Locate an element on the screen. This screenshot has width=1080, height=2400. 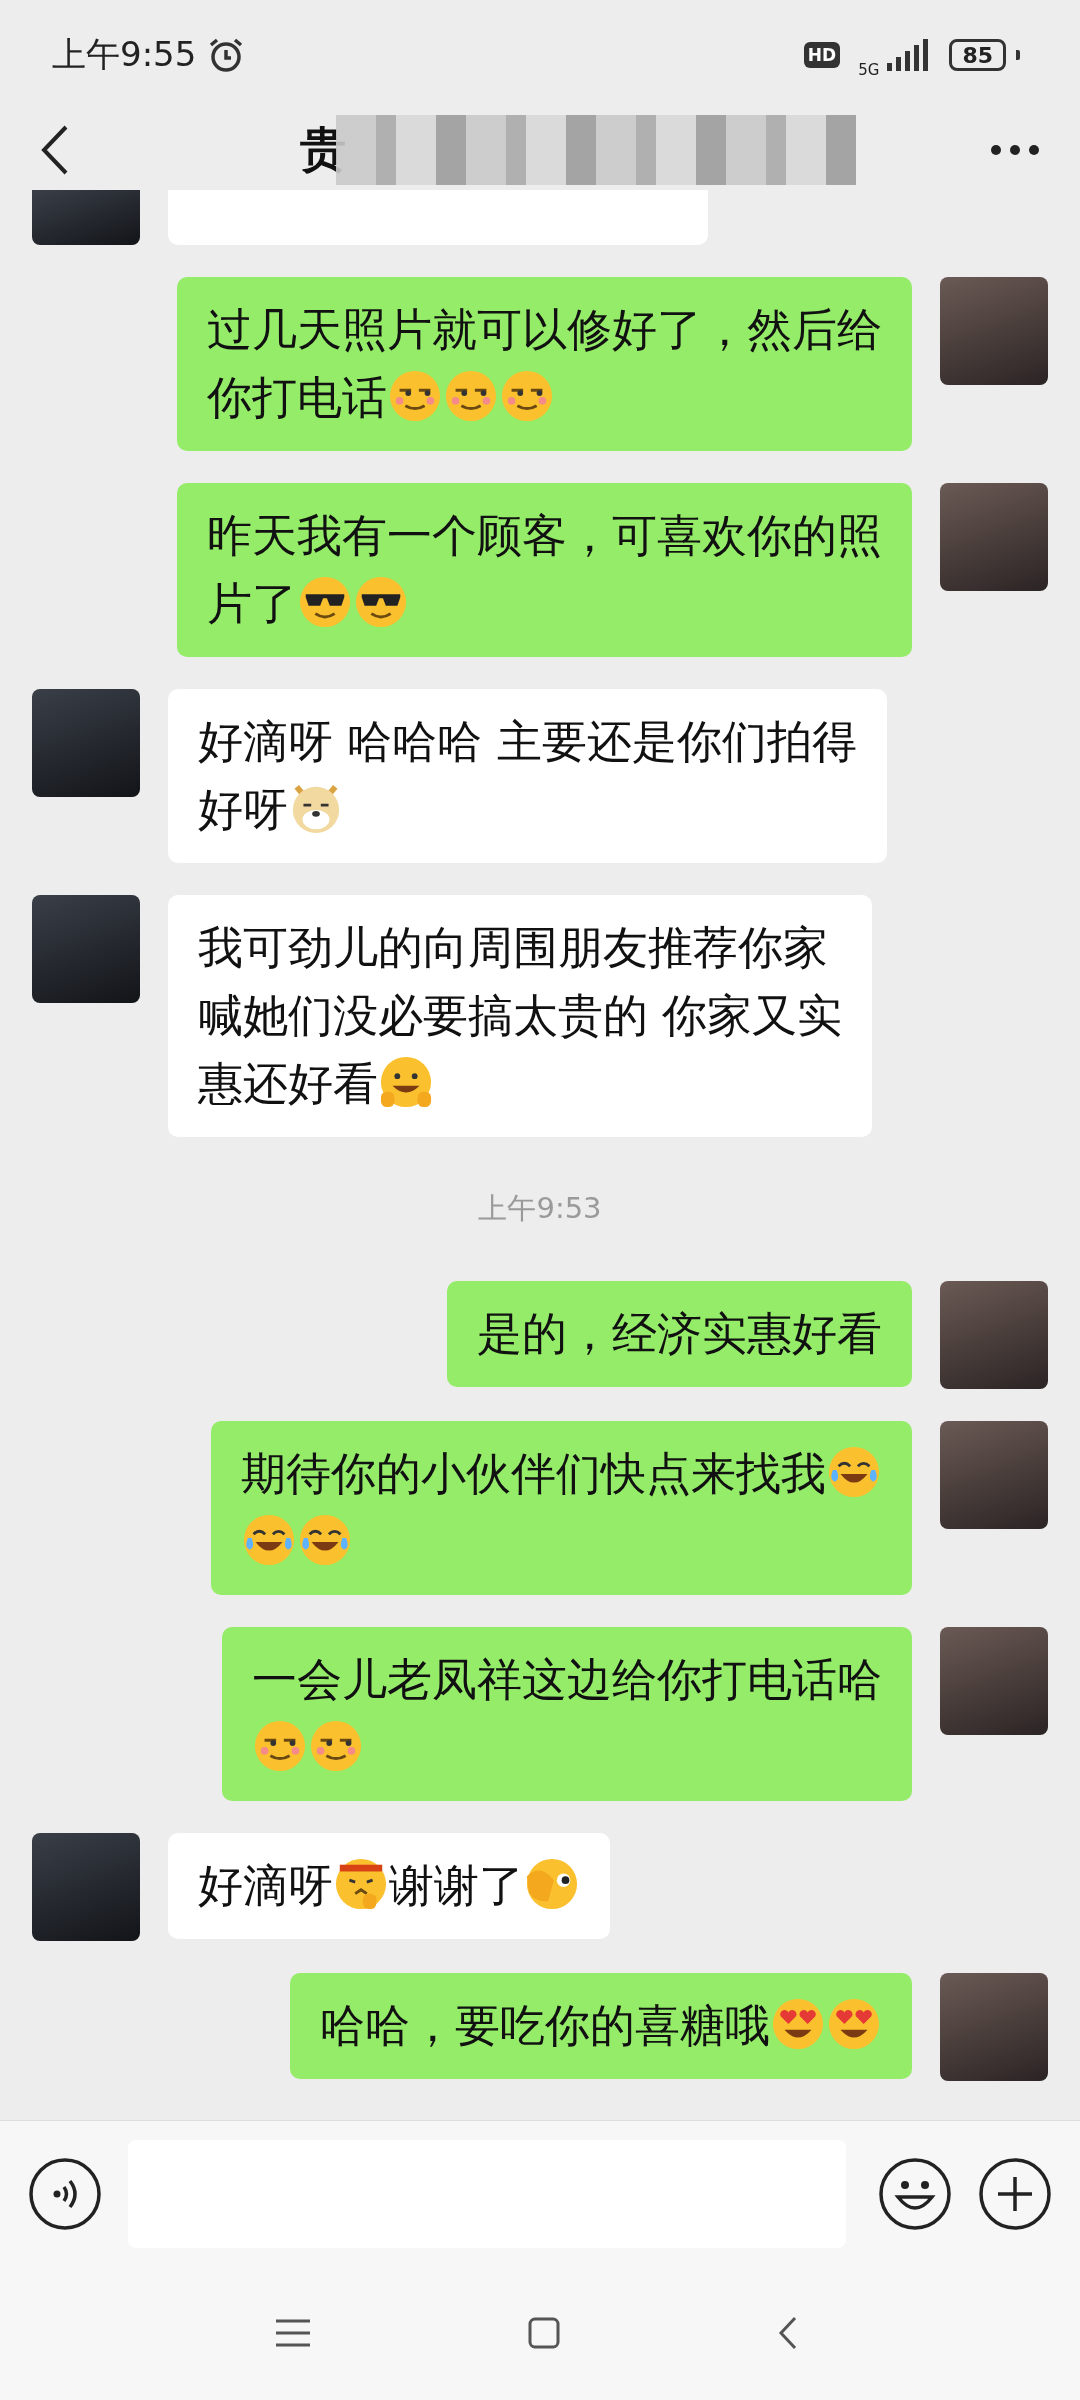
timestamp: 上午9:53 is located at coordinates (540, 1208).